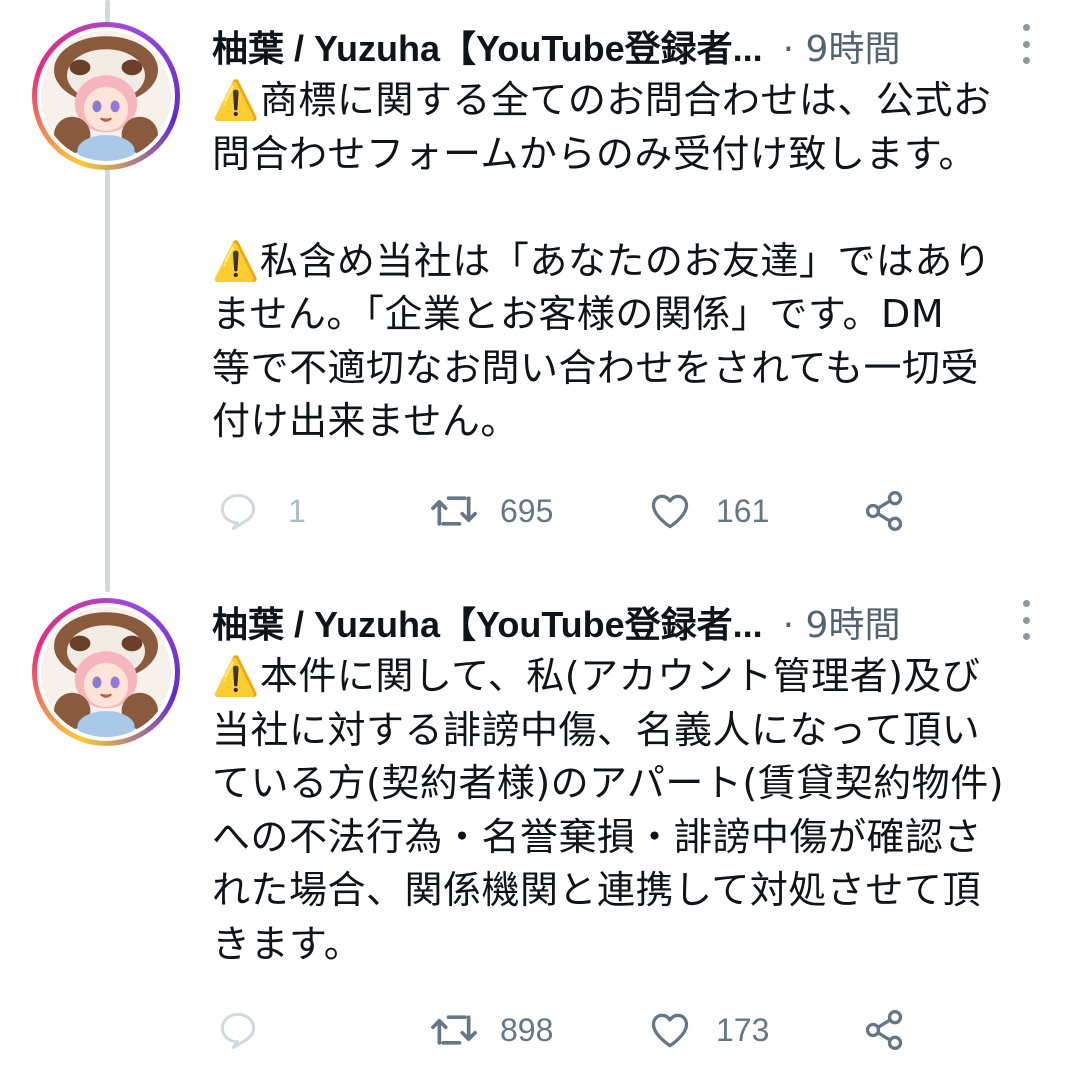 This screenshot has height=1073, width=1080. What do you see at coordinates (297, 510) in the screenshot?
I see `reply-count: 1` at bounding box center [297, 510].